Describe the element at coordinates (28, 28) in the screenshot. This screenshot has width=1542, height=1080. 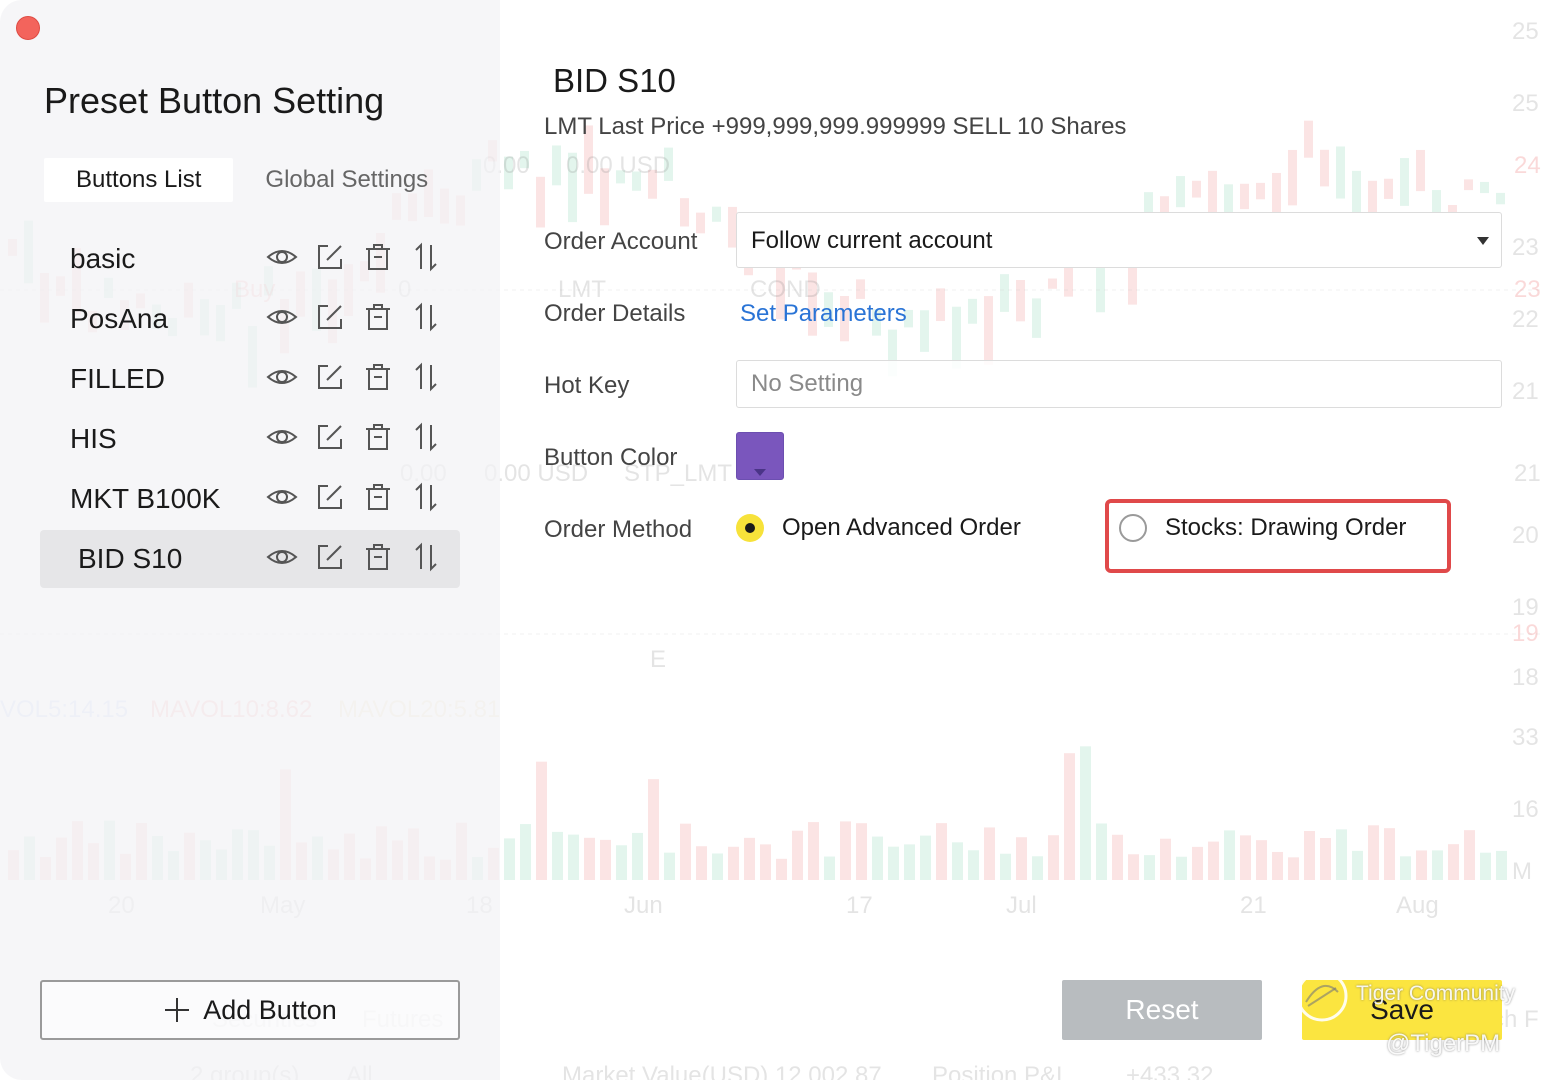
I see `close-window-button` at that location.